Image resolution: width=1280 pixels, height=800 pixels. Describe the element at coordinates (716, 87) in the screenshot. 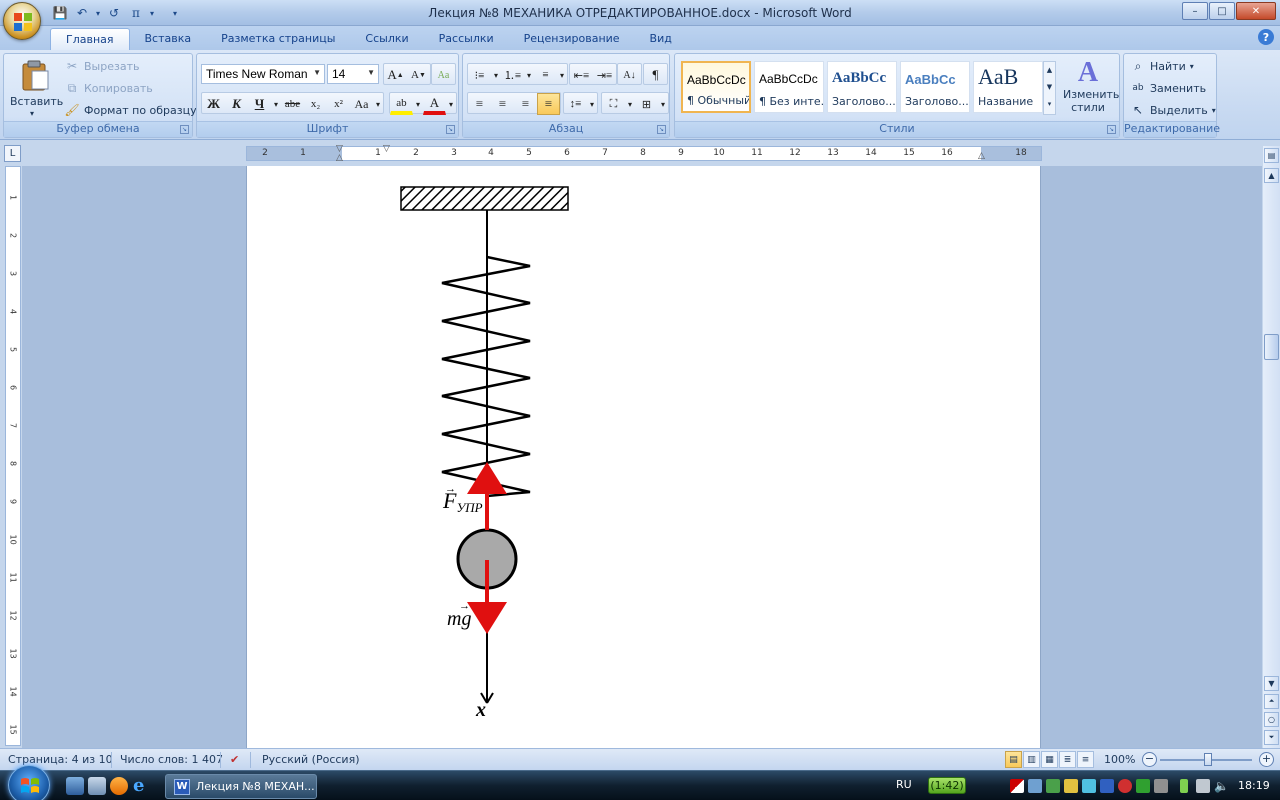

I see `style-normal: AaBbCcDc ¶ Обычный` at that location.